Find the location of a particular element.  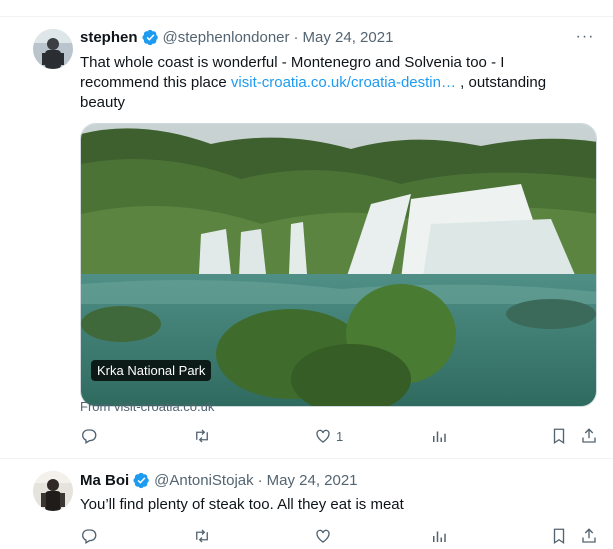

like-button is located at coordinates (323, 536).